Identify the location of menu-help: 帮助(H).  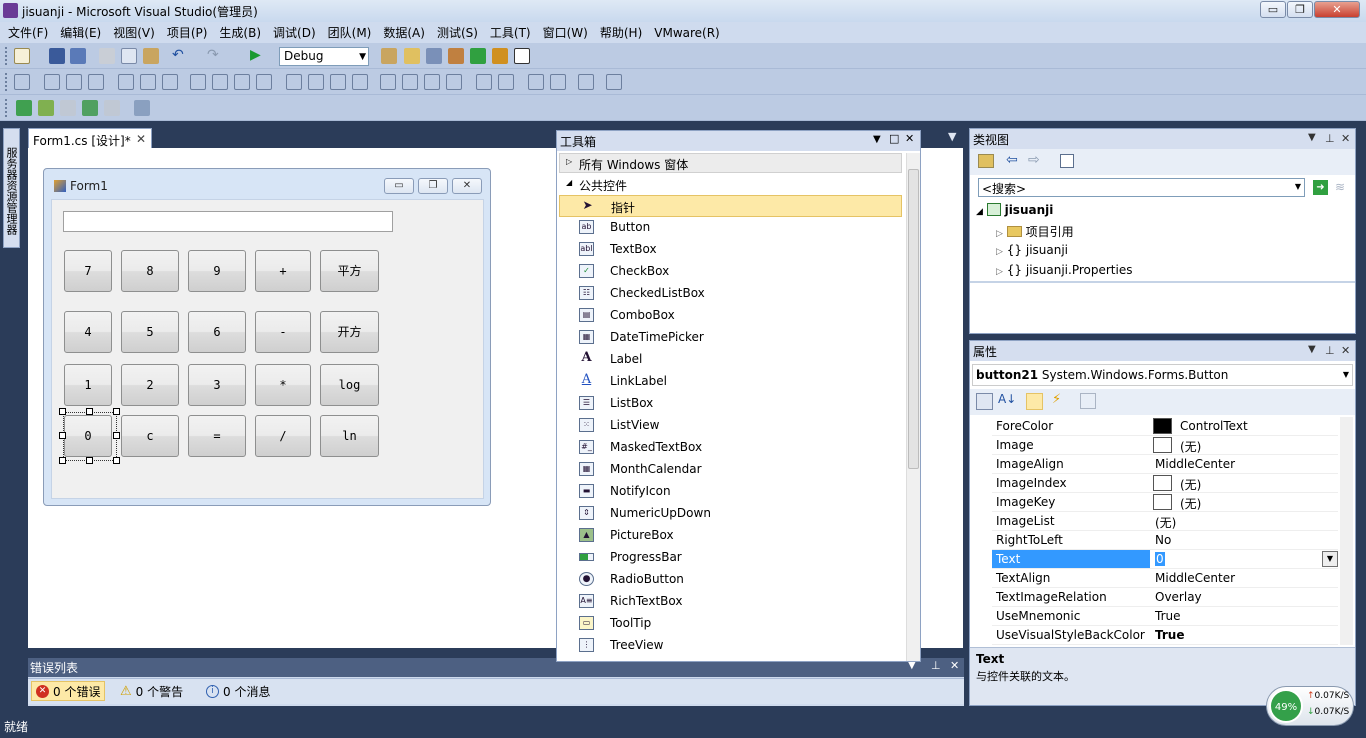
(621, 32).